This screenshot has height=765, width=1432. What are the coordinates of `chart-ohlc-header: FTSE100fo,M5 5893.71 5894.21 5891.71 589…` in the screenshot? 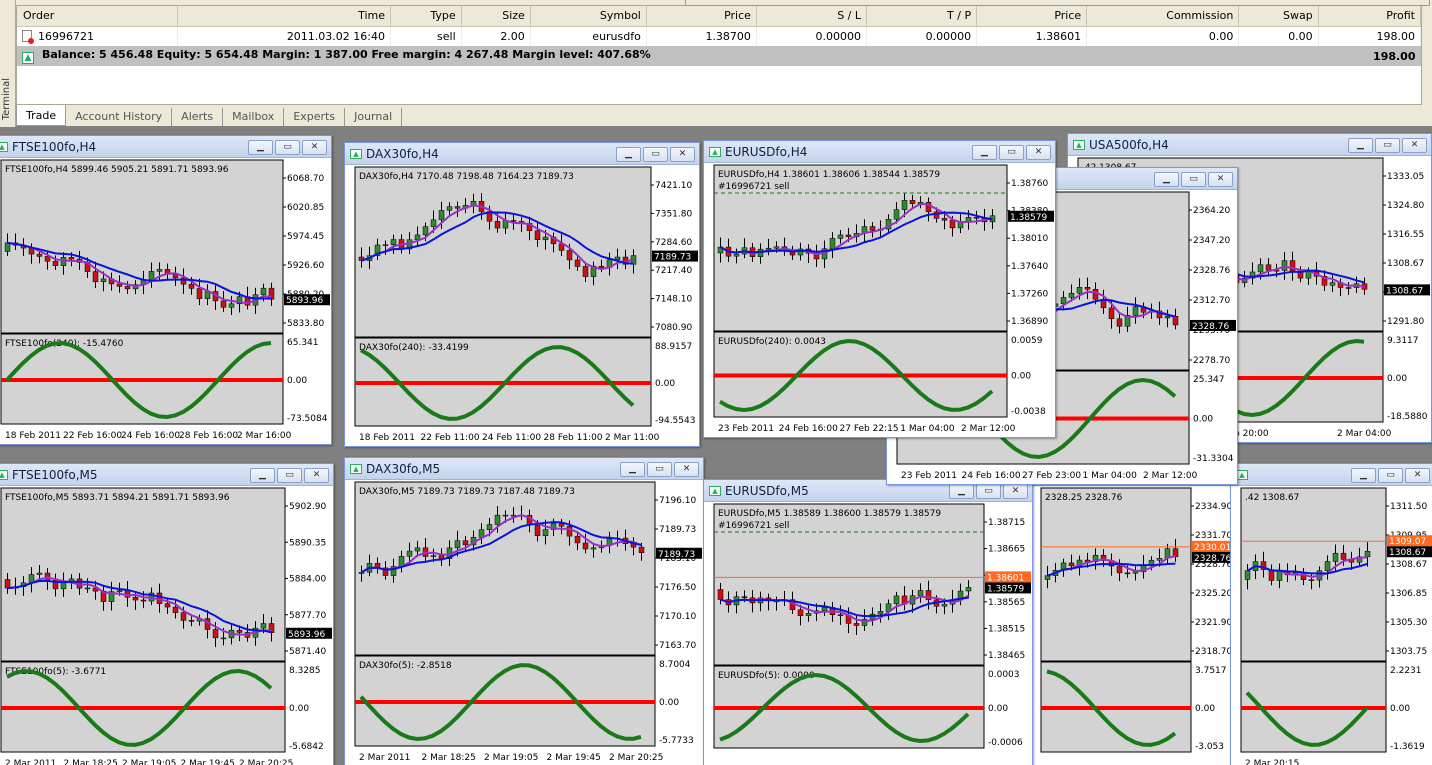 It's located at (117, 498).